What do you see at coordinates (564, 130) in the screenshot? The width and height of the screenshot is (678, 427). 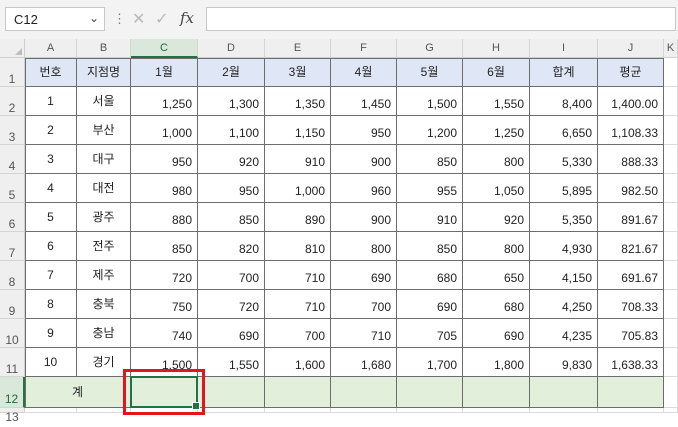 I see `table-cell: 6,650` at bounding box center [564, 130].